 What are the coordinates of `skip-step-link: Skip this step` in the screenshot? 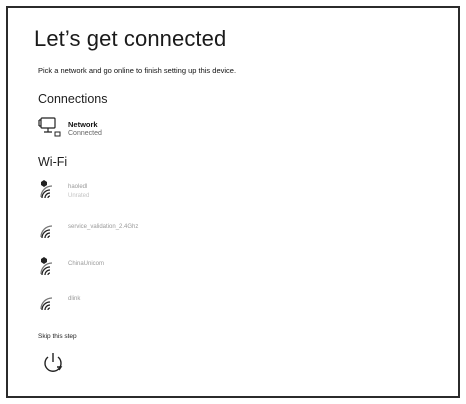 It's located at (57, 336).